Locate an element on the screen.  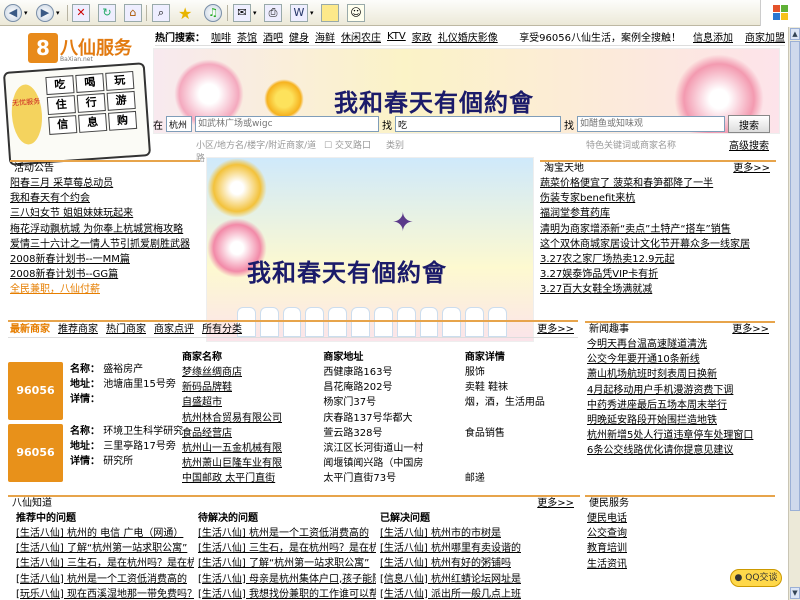
news-link: 萧山机场航班时刻表周日换新 is located at coordinates (652, 374).